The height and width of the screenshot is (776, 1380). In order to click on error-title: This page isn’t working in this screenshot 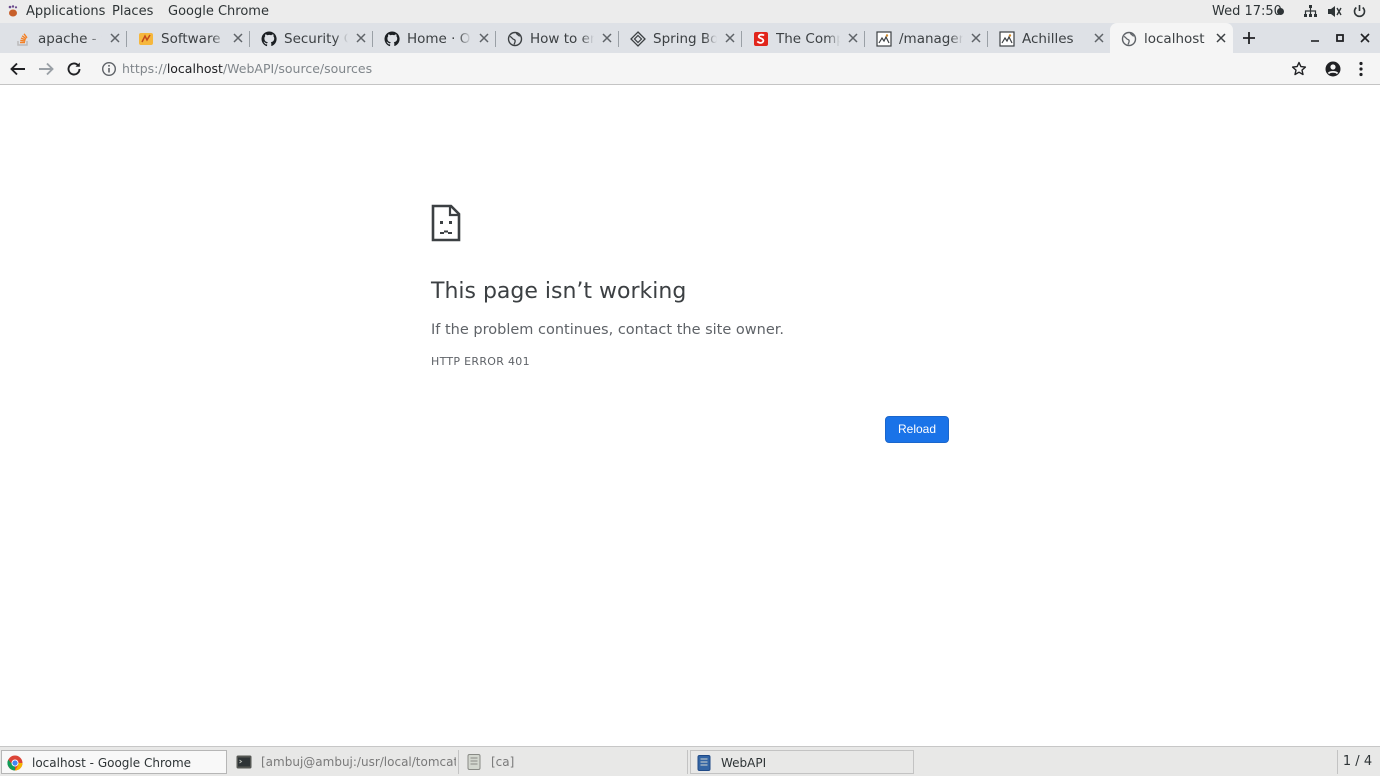, I will do `click(559, 291)`.